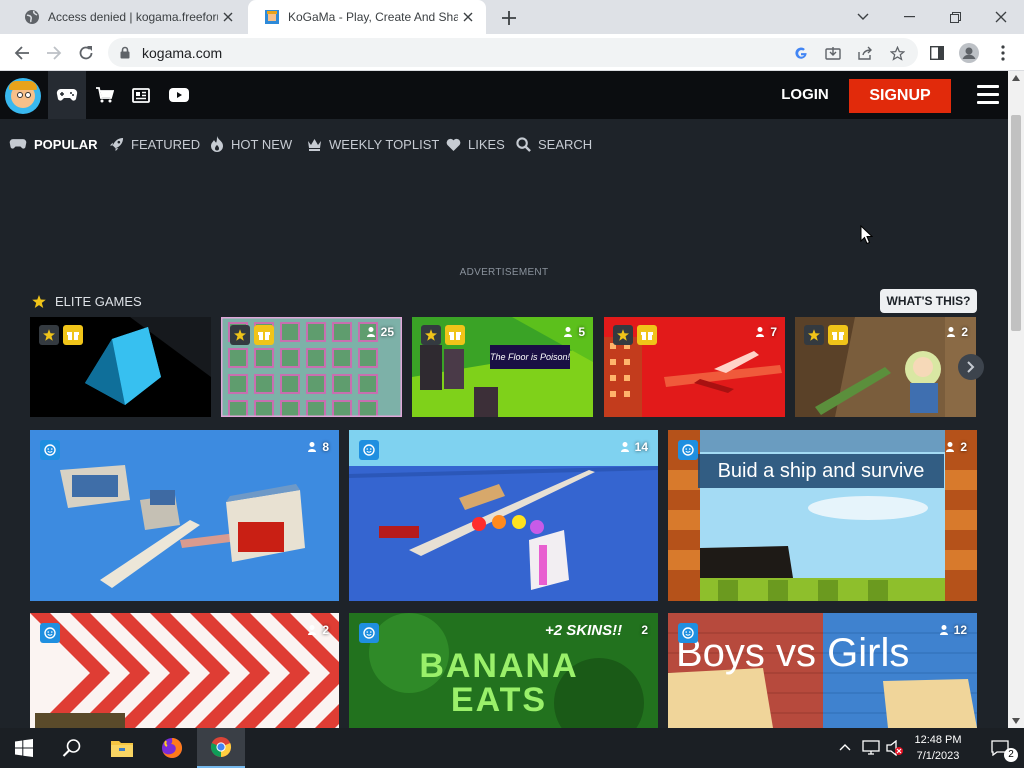  Describe the element at coordinates (1016, 78) in the screenshot. I see `scroll-up-arrow-icon` at that location.